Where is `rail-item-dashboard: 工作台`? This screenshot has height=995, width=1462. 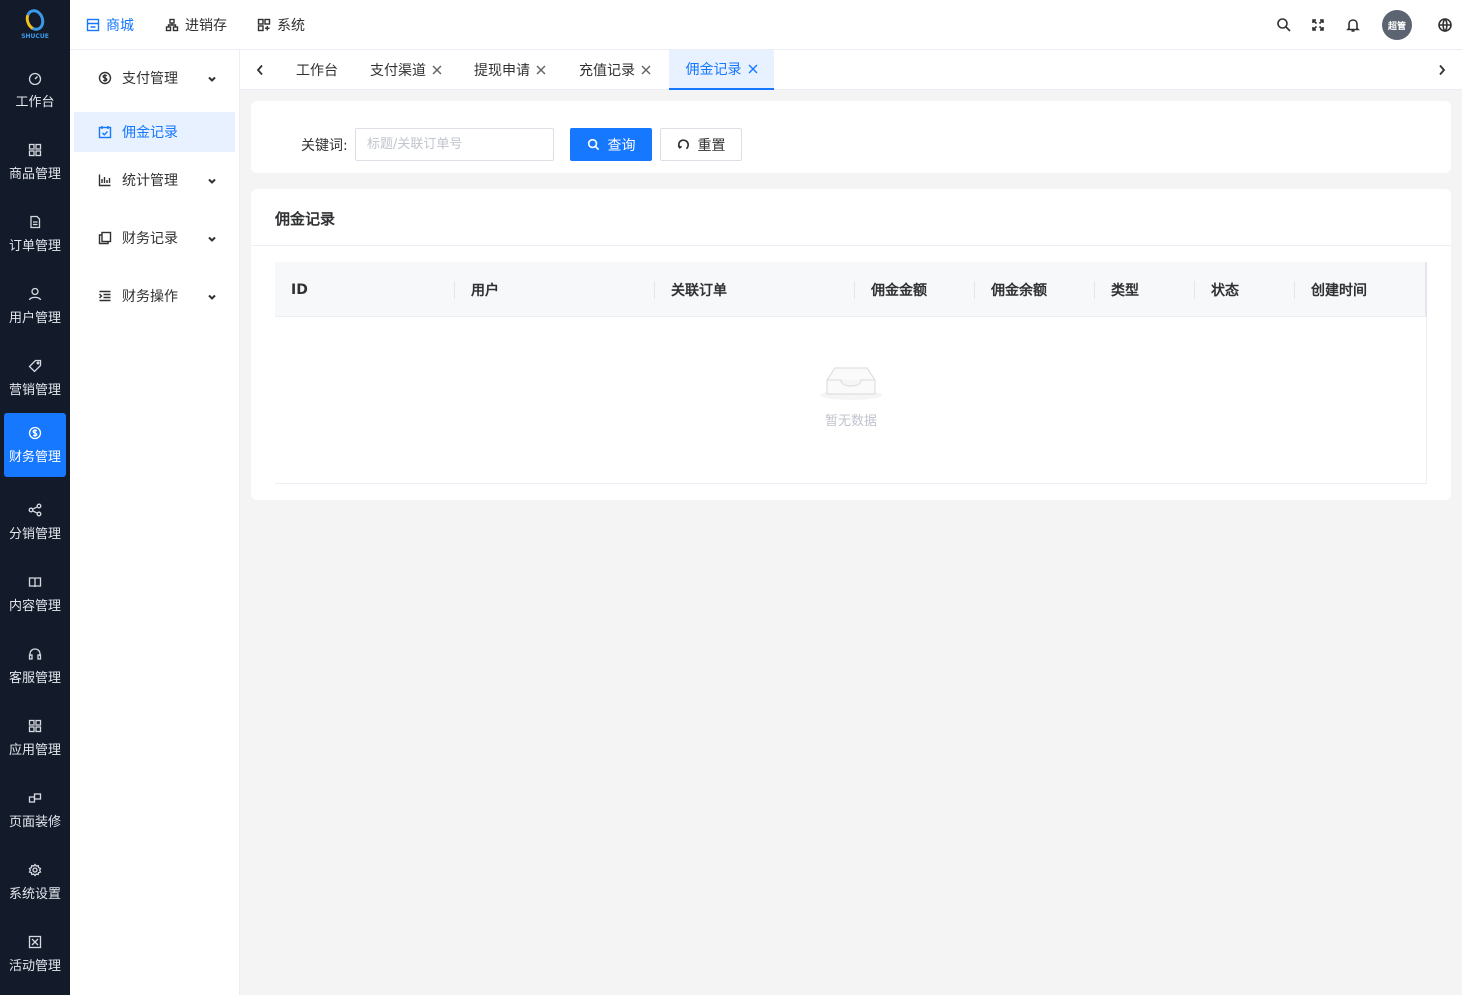
rail-item-dashboard: 工作台 is located at coordinates (35, 90).